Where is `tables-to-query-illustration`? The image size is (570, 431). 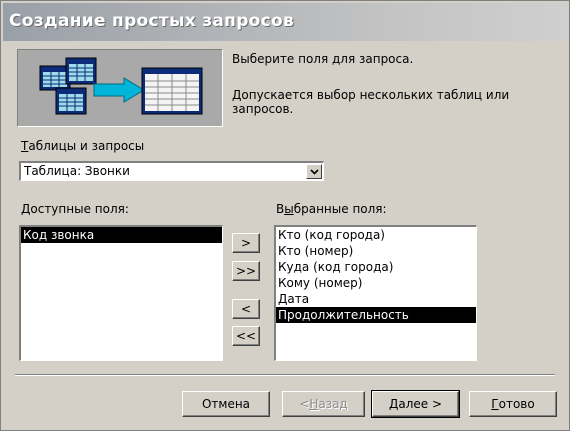
tables-to-query-illustration is located at coordinates (121, 86).